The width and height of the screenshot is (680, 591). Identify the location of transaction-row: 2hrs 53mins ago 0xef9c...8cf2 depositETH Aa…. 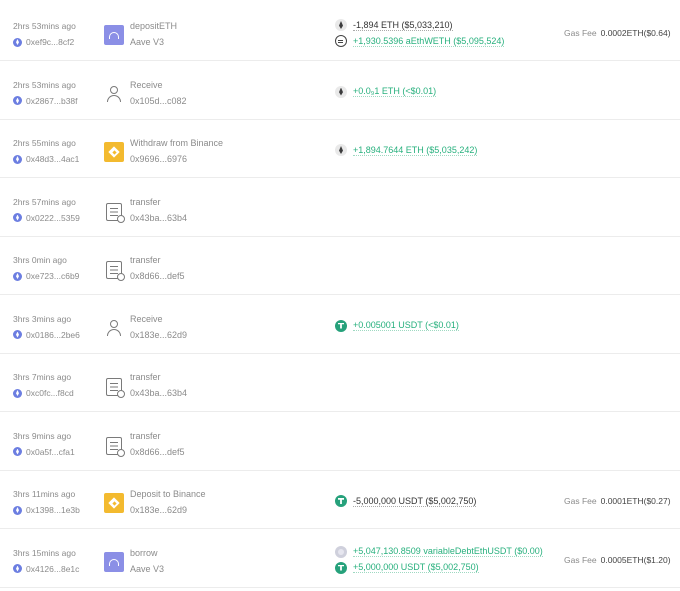
(340, 32).